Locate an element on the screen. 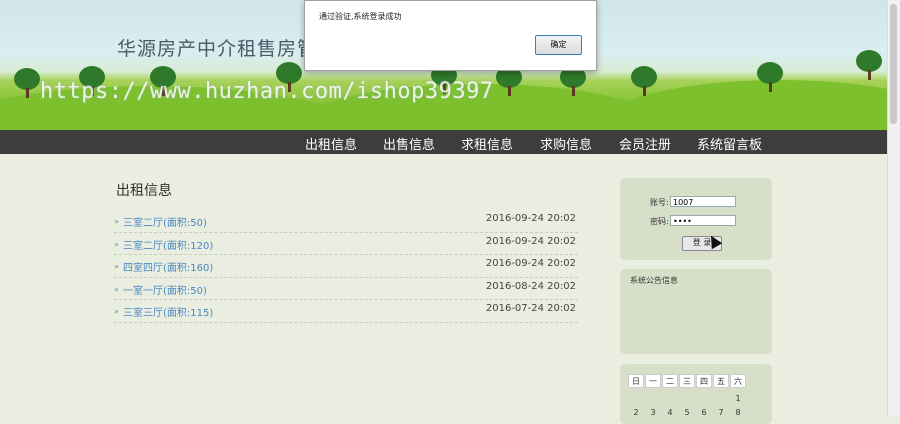 The image size is (900, 424). calendar-weekday: 日 is located at coordinates (636, 381).